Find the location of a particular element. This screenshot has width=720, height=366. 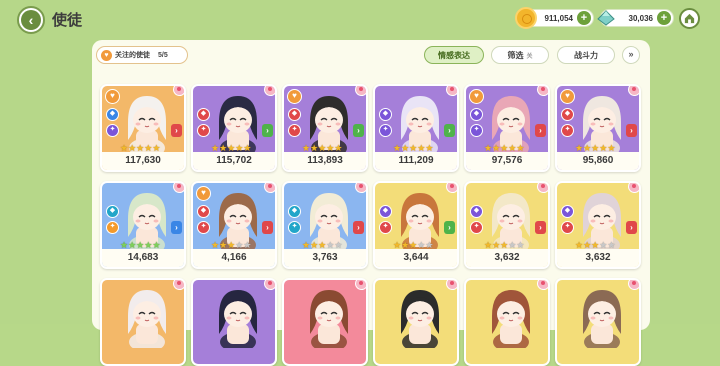

apostle-card: ♥ ◆ ✦ › ★ ★ ★ ★ ★ 97,576 is located at coordinates (507, 128).